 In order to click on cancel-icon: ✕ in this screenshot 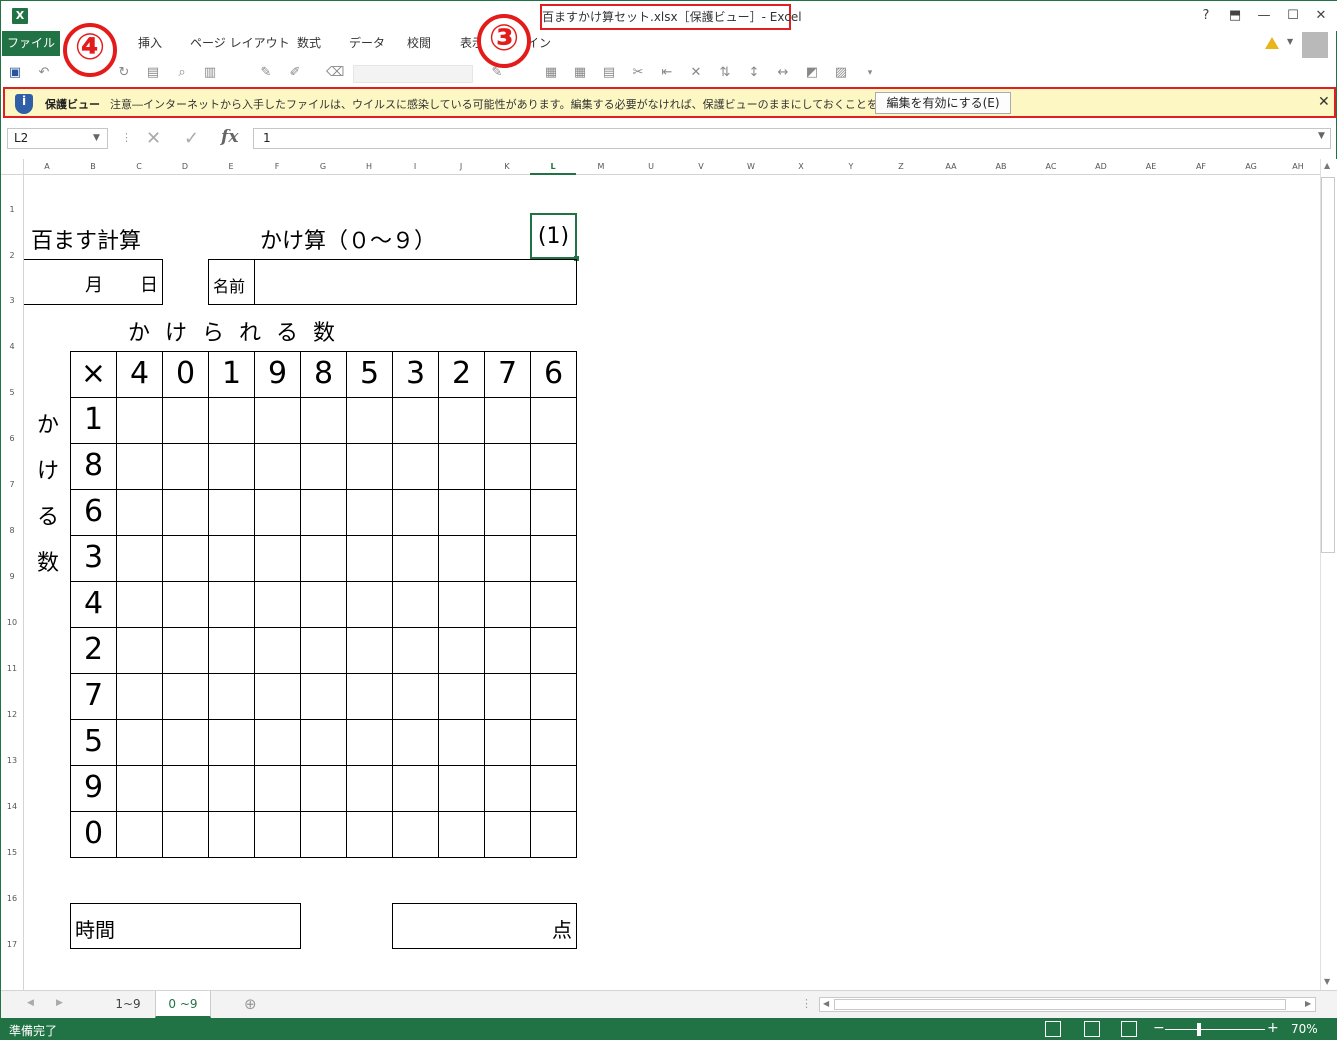, I will do `click(153, 138)`.